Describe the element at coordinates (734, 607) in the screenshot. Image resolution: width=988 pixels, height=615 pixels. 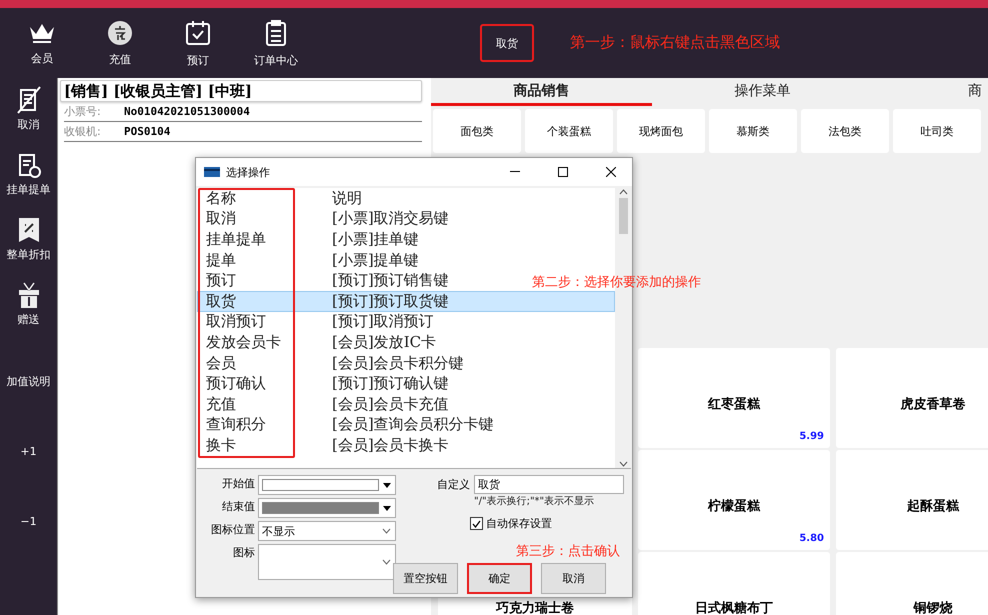
I see `product-name: 日式枫糖布丁` at that location.